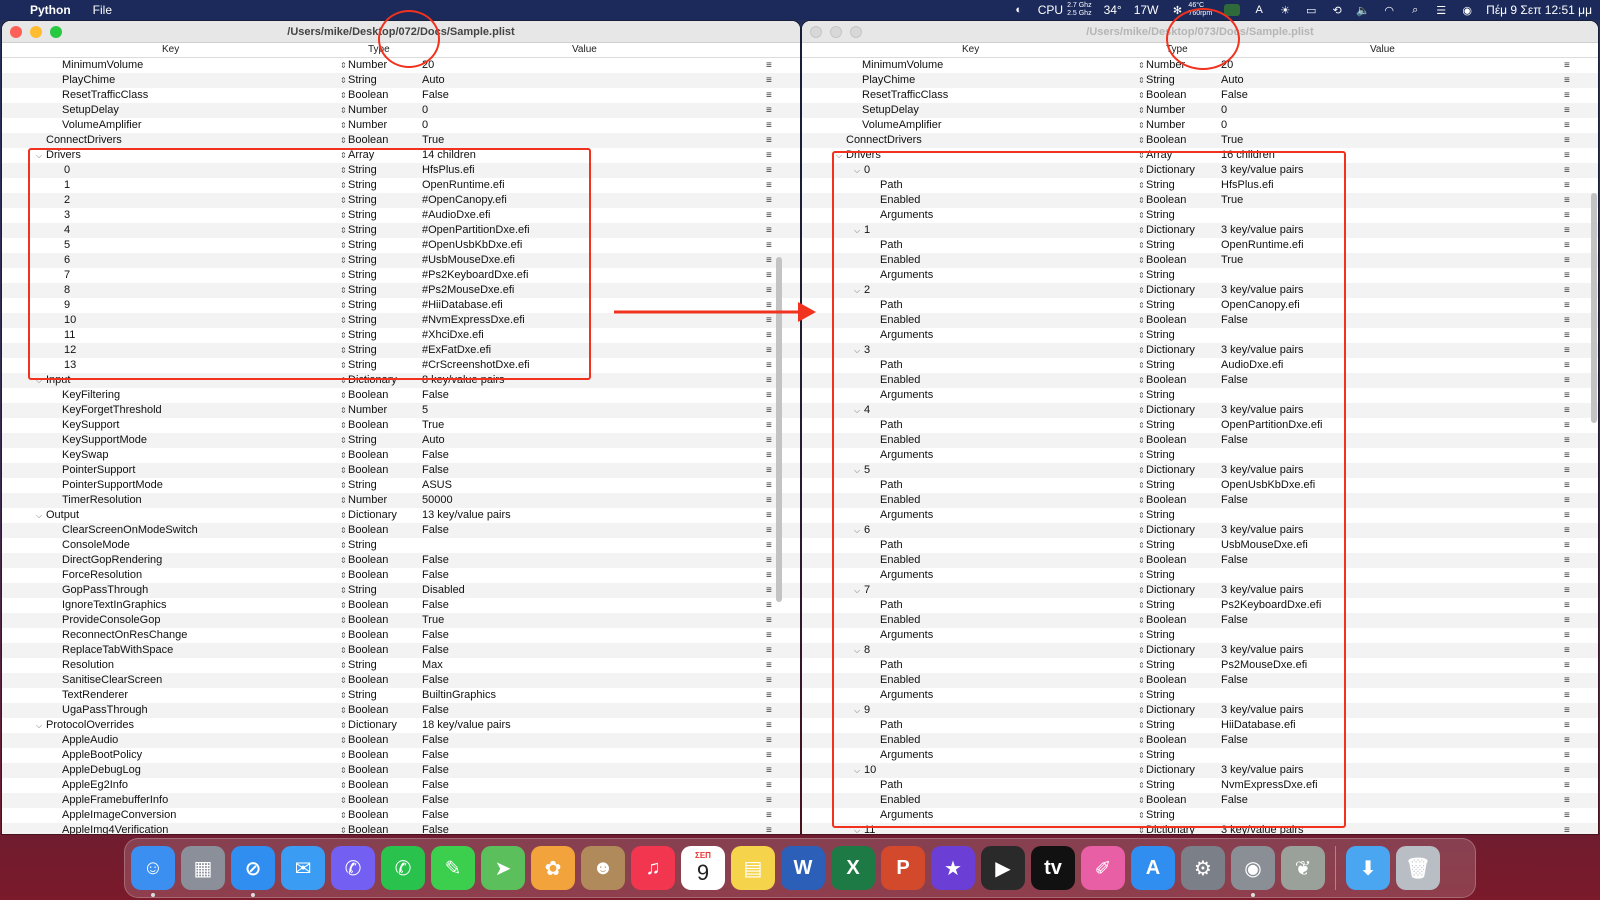 The image size is (1600, 900). What do you see at coordinates (437, 485) in the screenshot?
I see `row-value: ASUS` at bounding box center [437, 485].